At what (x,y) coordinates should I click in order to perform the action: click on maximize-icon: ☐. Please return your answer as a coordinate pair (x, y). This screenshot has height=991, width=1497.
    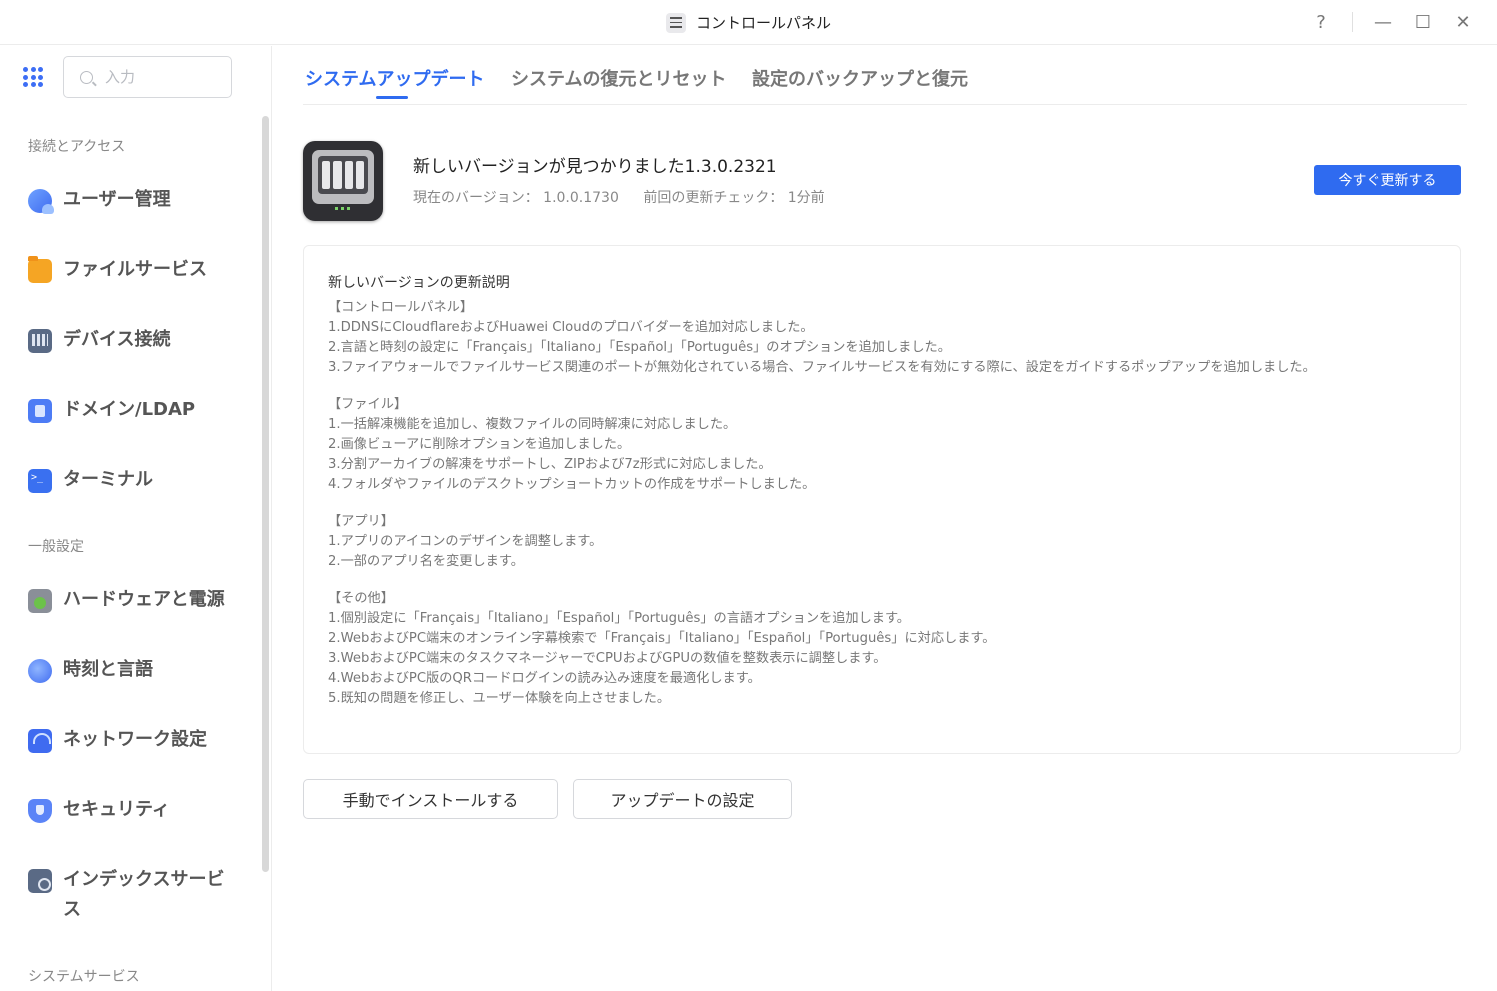
    Looking at the image, I should click on (1423, 22).